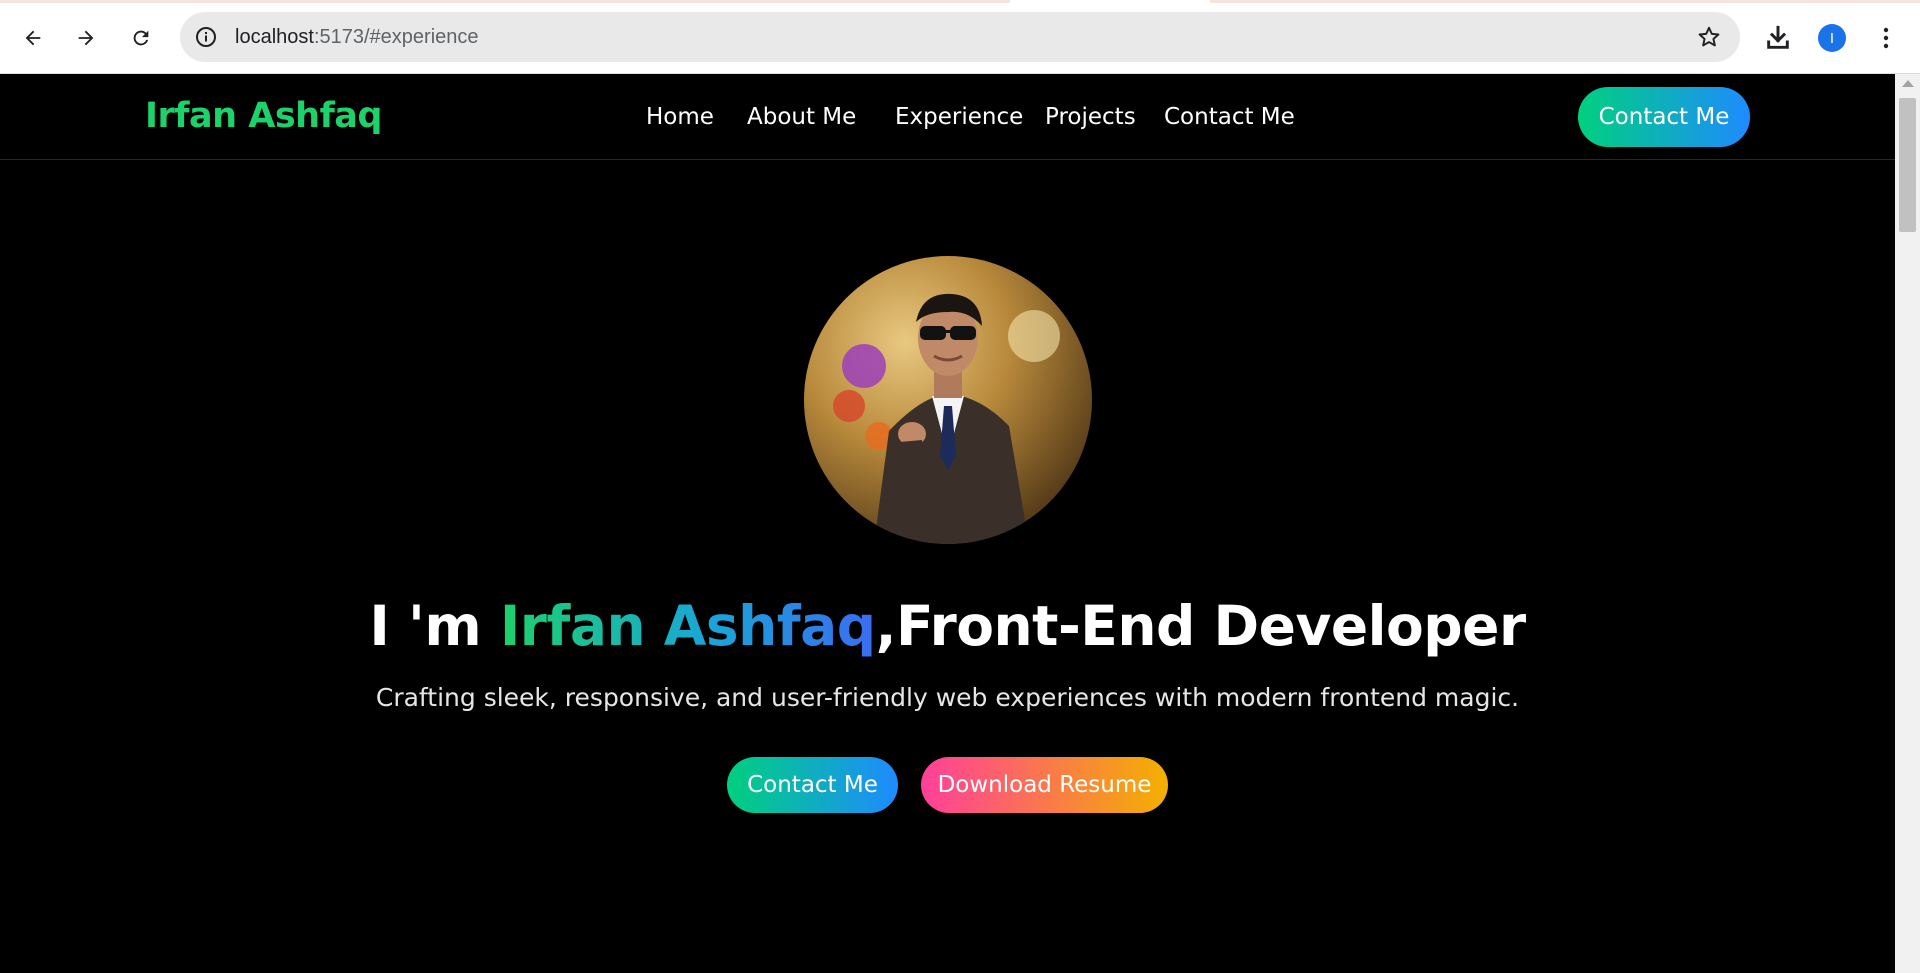 The height and width of the screenshot is (973, 1920). Describe the element at coordinates (801, 117) in the screenshot. I see `nav-about: About Me` at that location.